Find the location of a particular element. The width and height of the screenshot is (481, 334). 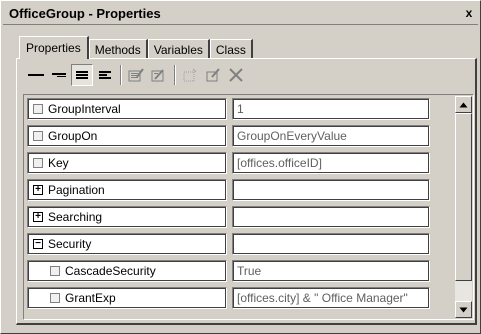

property-name: Key is located at coordinates (58, 163).